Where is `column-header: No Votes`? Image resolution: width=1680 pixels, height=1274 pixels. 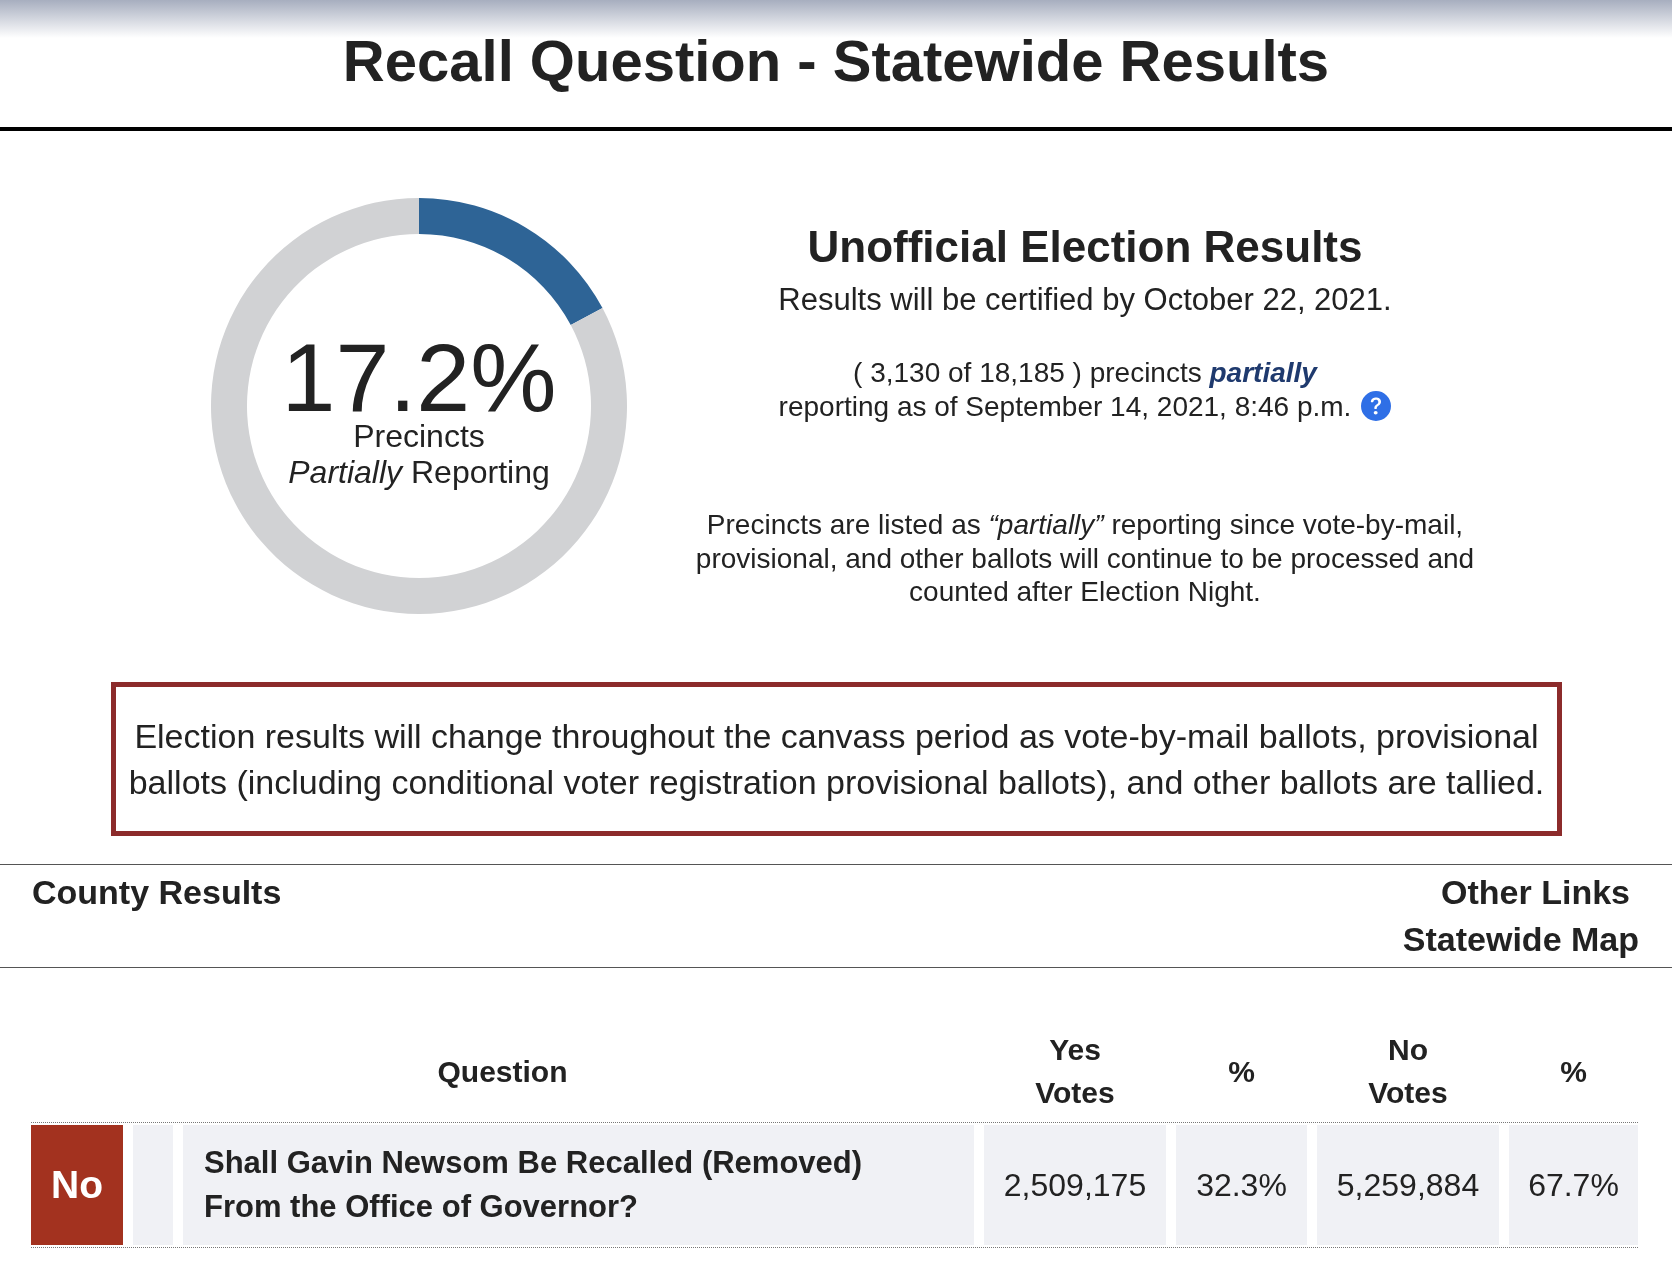
column-header: No Votes is located at coordinates (1408, 1071).